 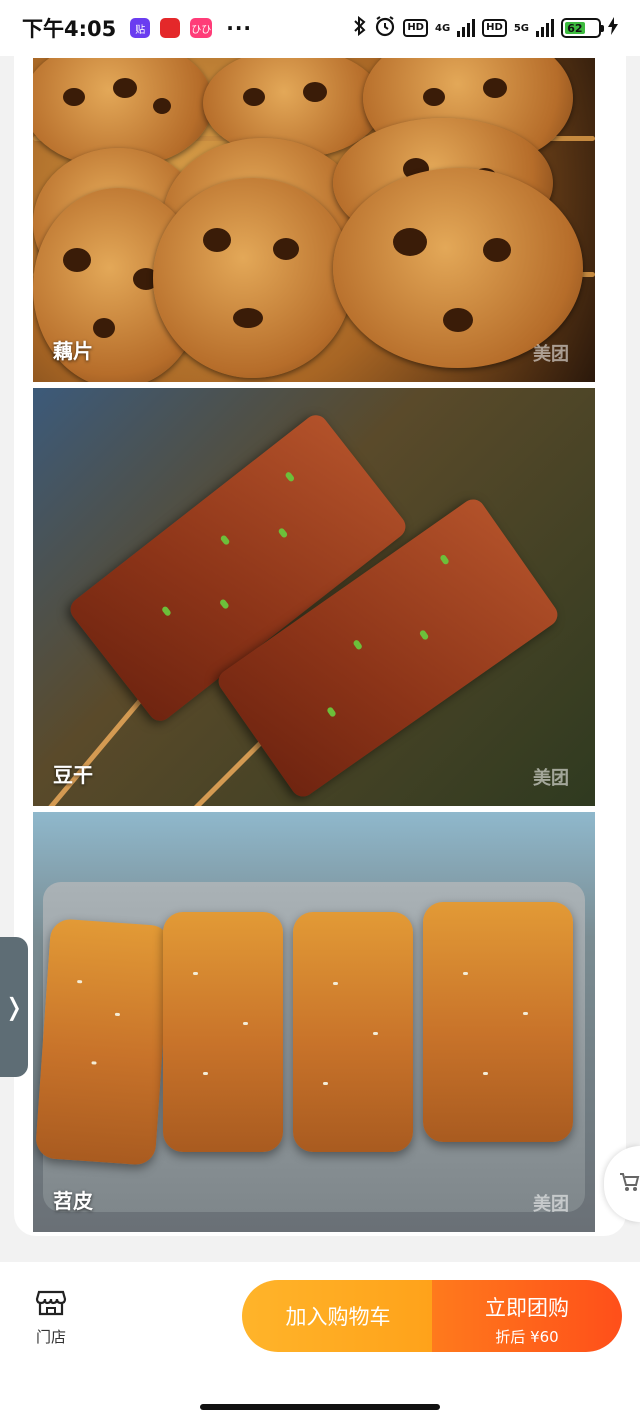 I want to click on charging-icon, so click(x=613, y=28).